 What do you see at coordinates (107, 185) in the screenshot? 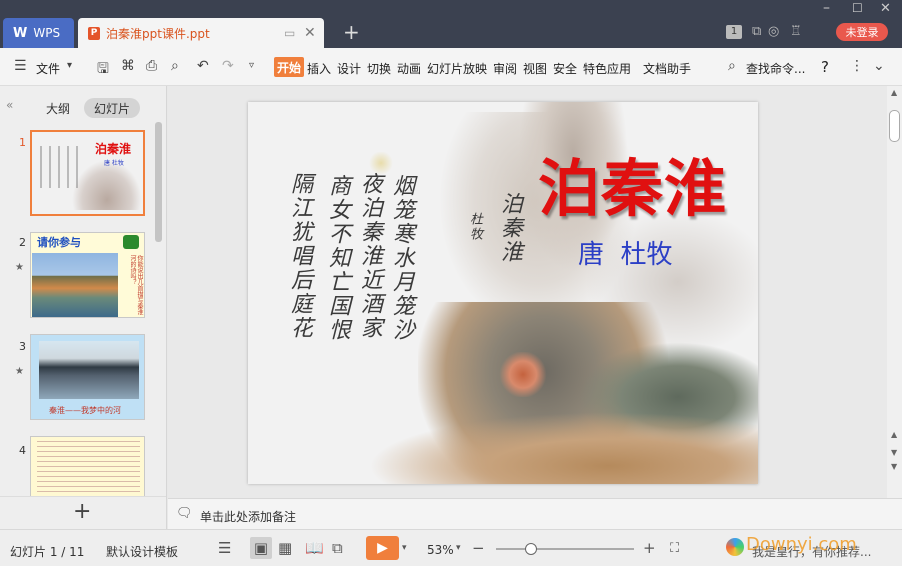
I see `thumb-mountain` at bounding box center [107, 185].